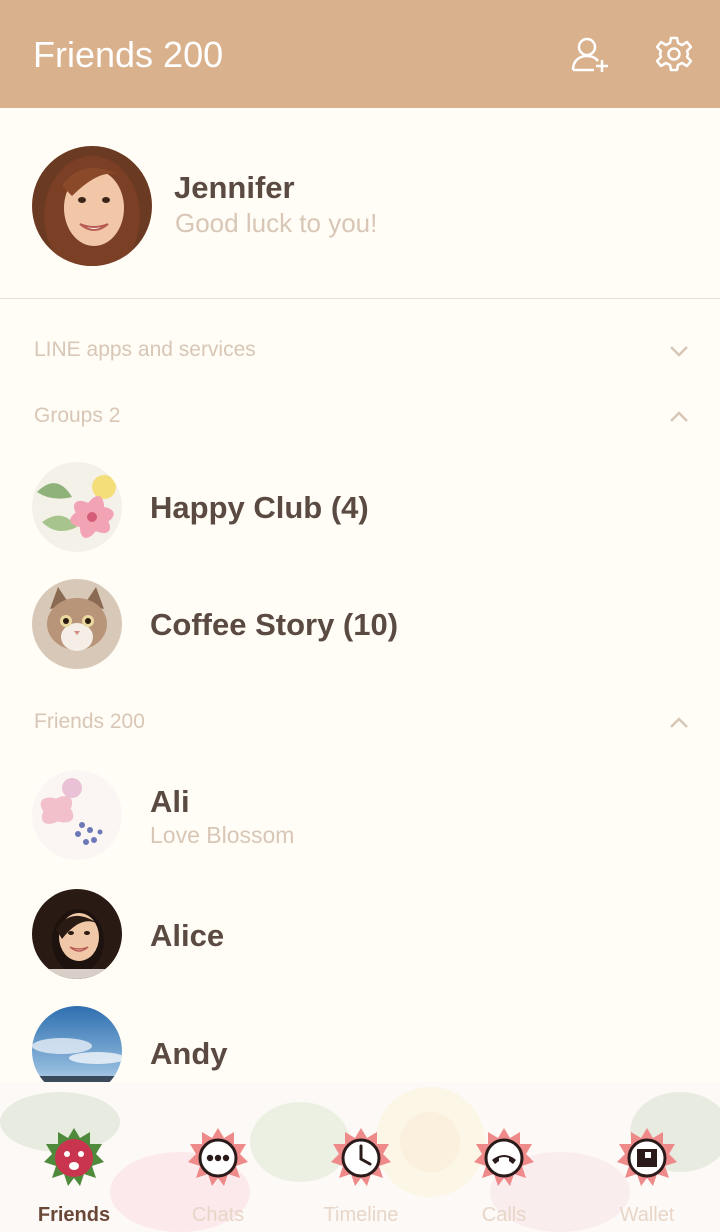  What do you see at coordinates (360, 815) in the screenshot?
I see `list-item: Ali Love Blossom` at bounding box center [360, 815].